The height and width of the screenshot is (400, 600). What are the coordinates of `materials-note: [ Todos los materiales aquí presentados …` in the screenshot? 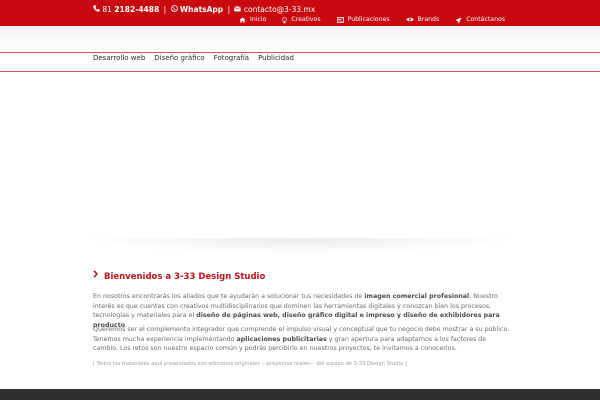 It's located at (250, 364).